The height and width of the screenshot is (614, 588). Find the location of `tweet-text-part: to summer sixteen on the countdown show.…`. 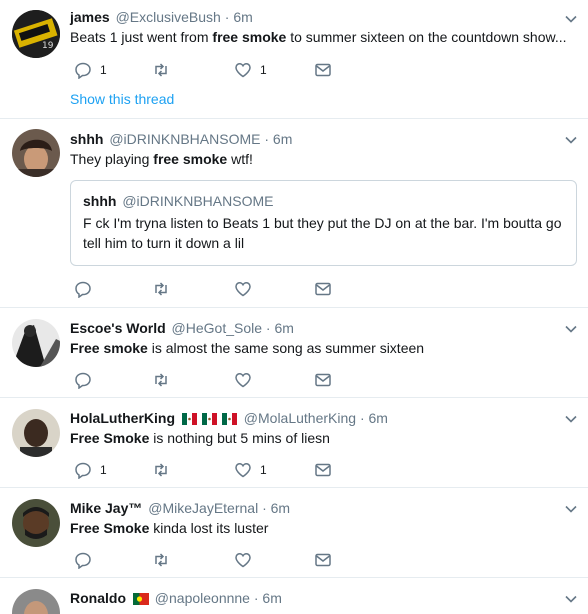

tweet-text-part: to summer sixteen on the countdown show.… is located at coordinates (426, 37).